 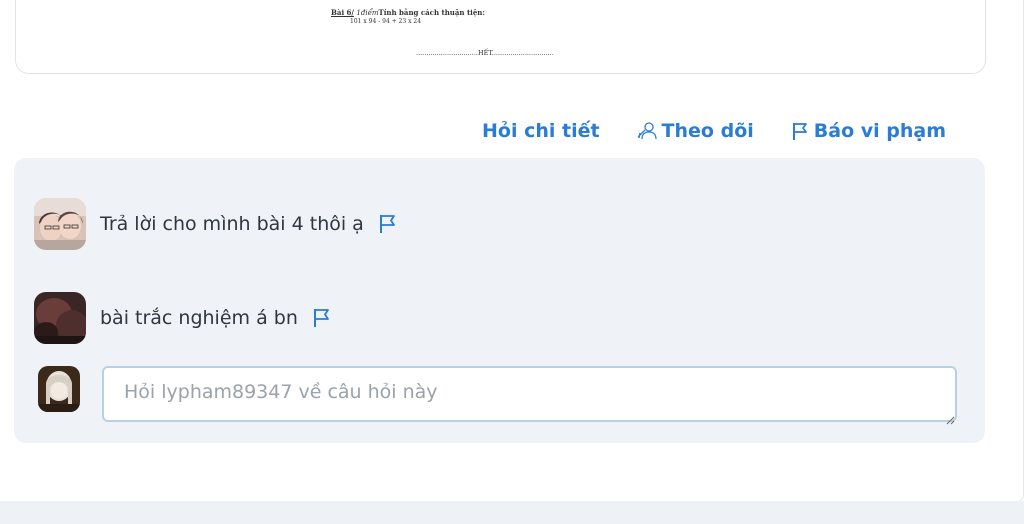 What do you see at coordinates (529, 394) in the screenshot?
I see `reply-input` at bounding box center [529, 394].